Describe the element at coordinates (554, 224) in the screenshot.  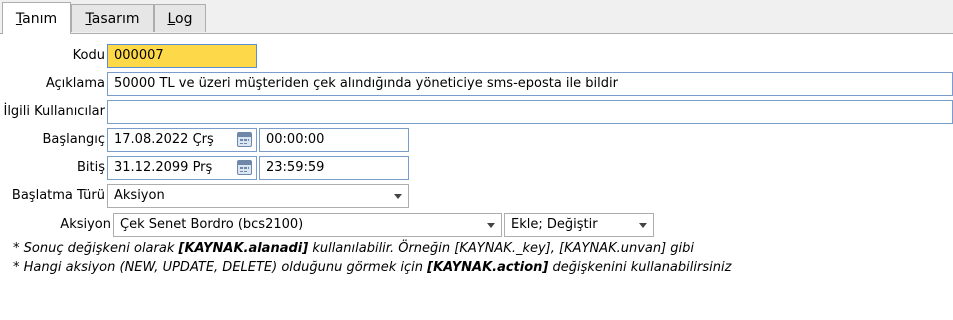
I see `aksiyon-mode-value: Ekle; Değiştir` at that location.